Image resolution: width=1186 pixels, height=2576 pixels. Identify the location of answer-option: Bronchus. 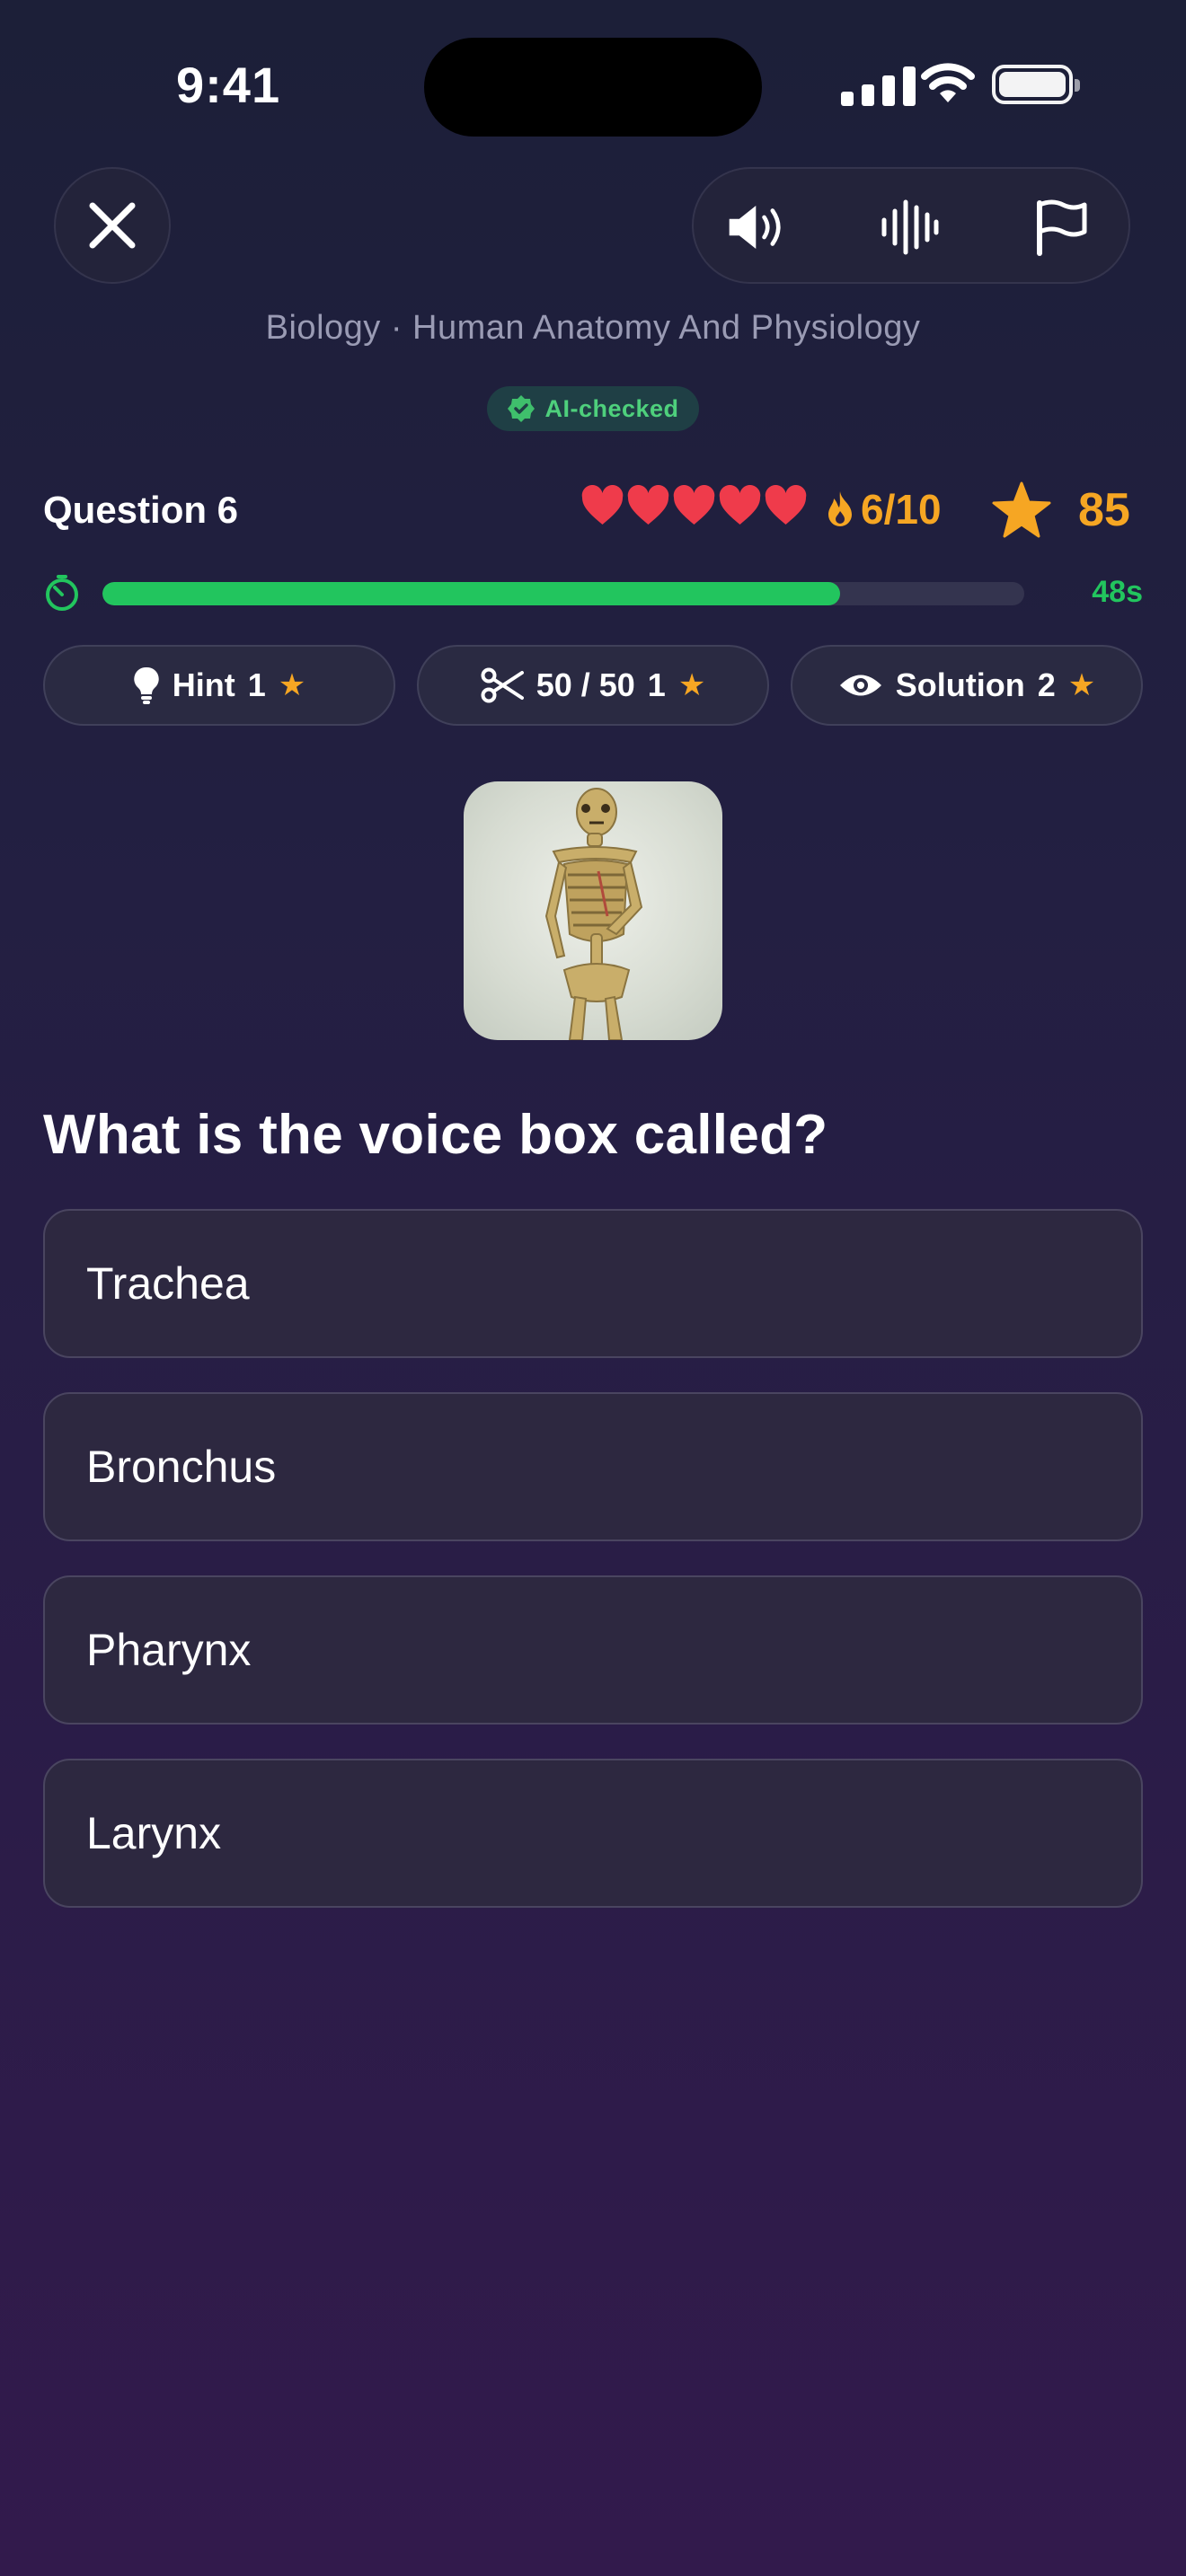
(593, 1466).